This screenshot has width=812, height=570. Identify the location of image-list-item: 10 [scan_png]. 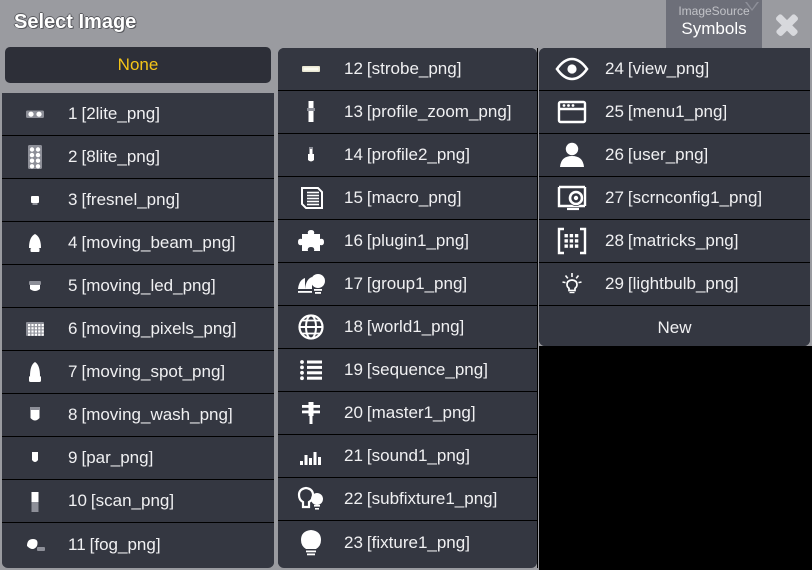
(138, 501).